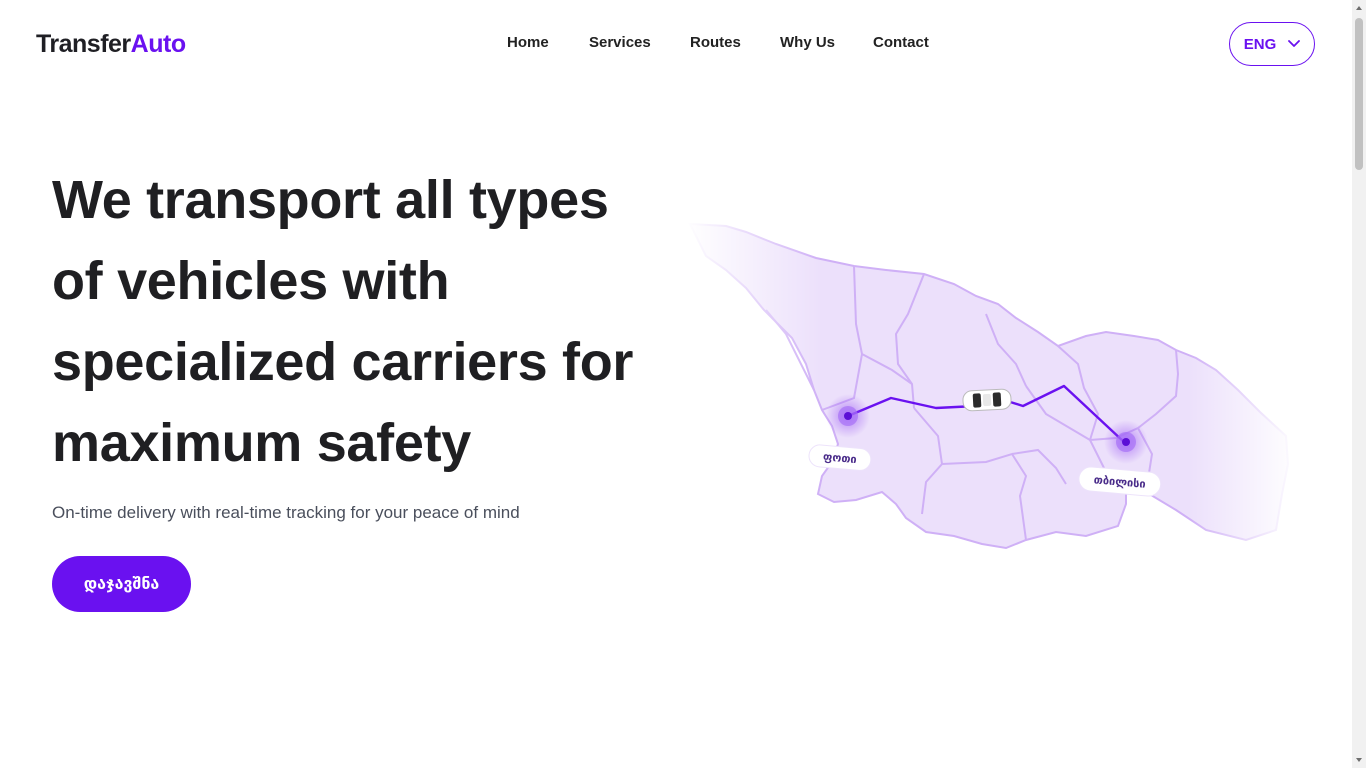  What do you see at coordinates (901, 42) in the screenshot?
I see `nav-contact: Contact` at bounding box center [901, 42].